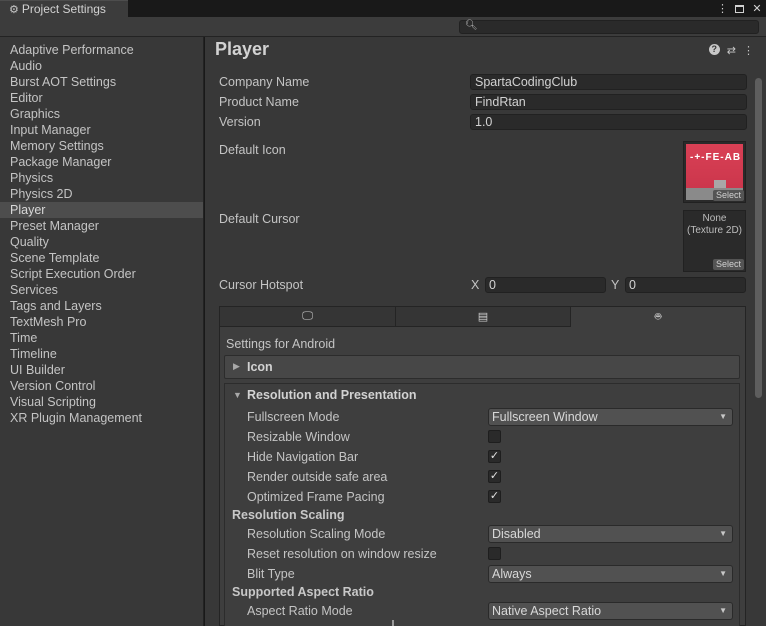 The height and width of the screenshot is (626, 766). What do you see at coordinates (342, 554) in the screenshot?
I see `reset-resolution-label: Reset resolution on window resize` at bounding box center [342, 554].